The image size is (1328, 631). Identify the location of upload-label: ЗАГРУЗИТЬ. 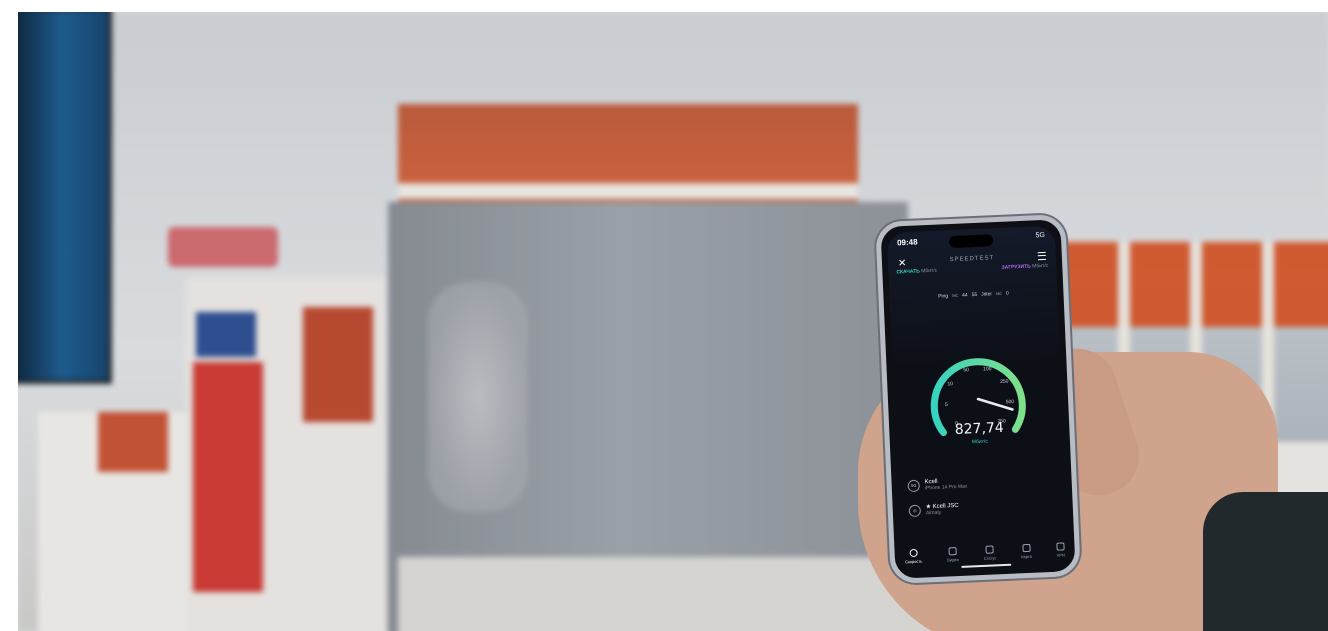
(1016, 267).